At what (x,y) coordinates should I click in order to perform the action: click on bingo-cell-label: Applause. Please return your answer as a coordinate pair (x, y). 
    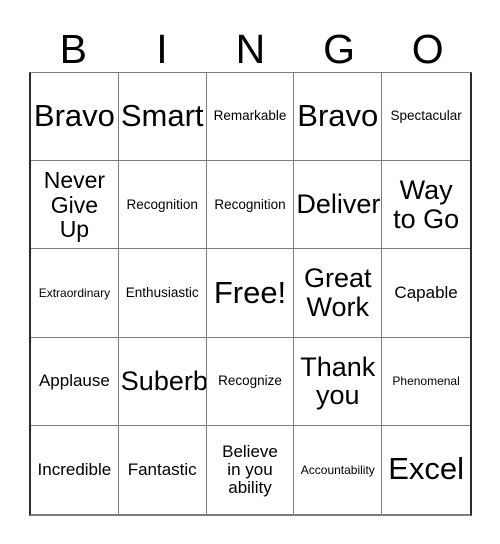
    Looking at the image, I should click on (74, 381).